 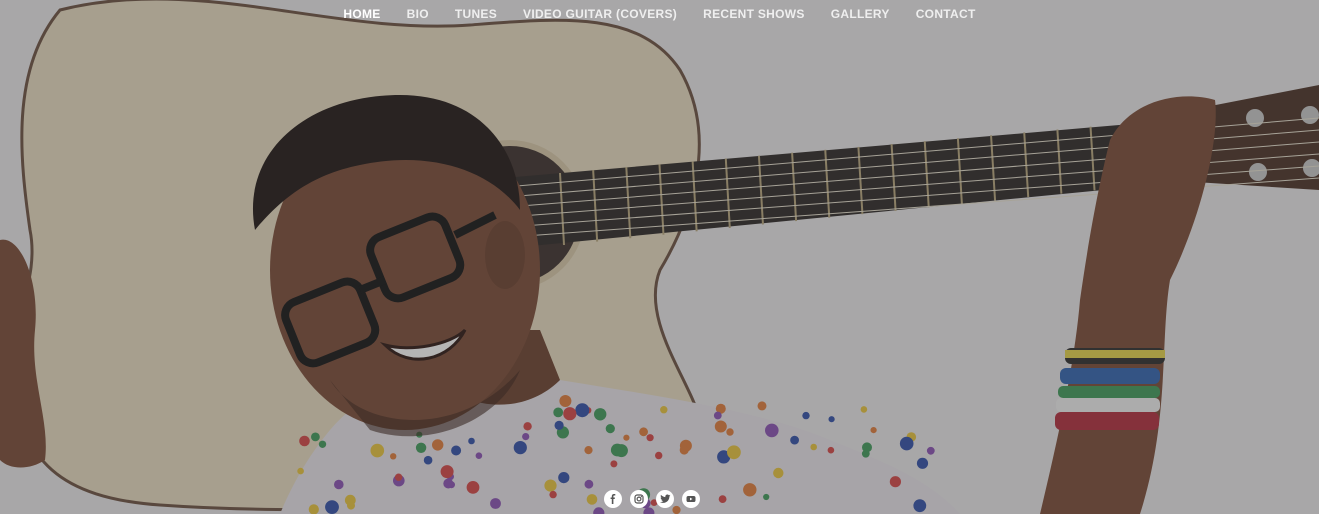 I want to click on nav-item-home: HOME, so click(x=361, y=14).